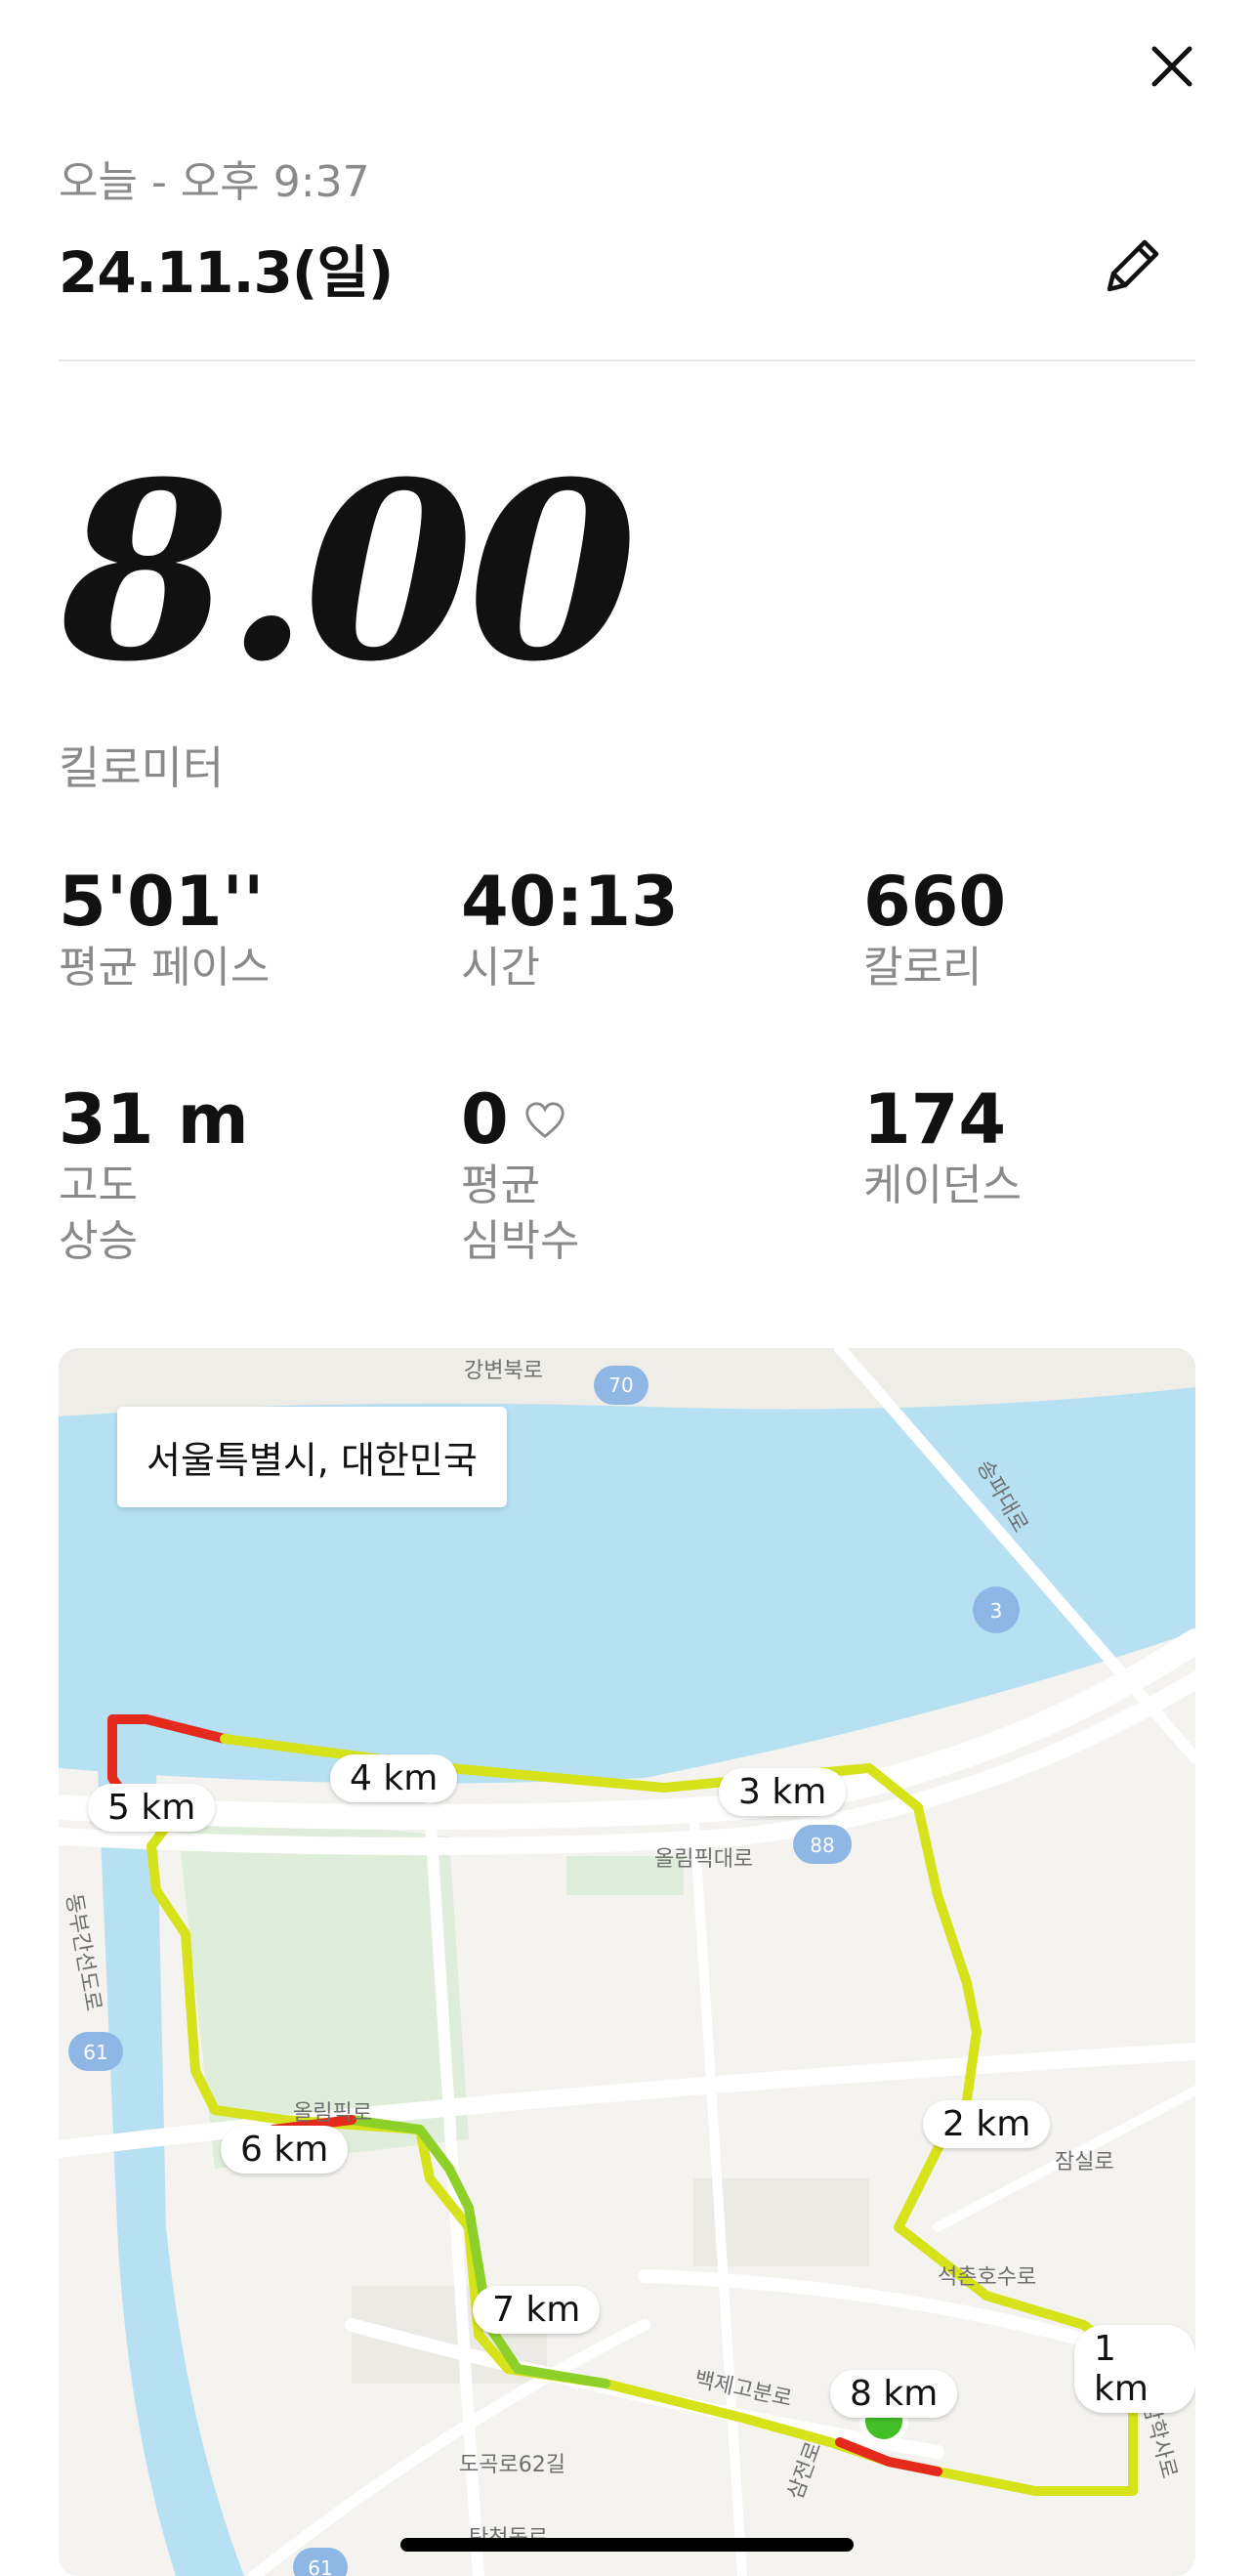 The width and height of the screenshot is (1254, 2576). What do you see at coordinates (935, 902) in the screenshot?
I see `stat-value: 660` at bounding box center [935, 902].